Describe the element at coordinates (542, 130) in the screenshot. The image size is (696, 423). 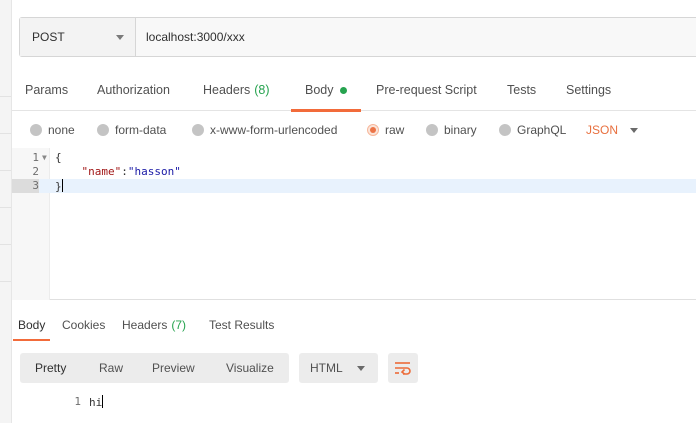
I see `option-label: GraphQL` at that location.